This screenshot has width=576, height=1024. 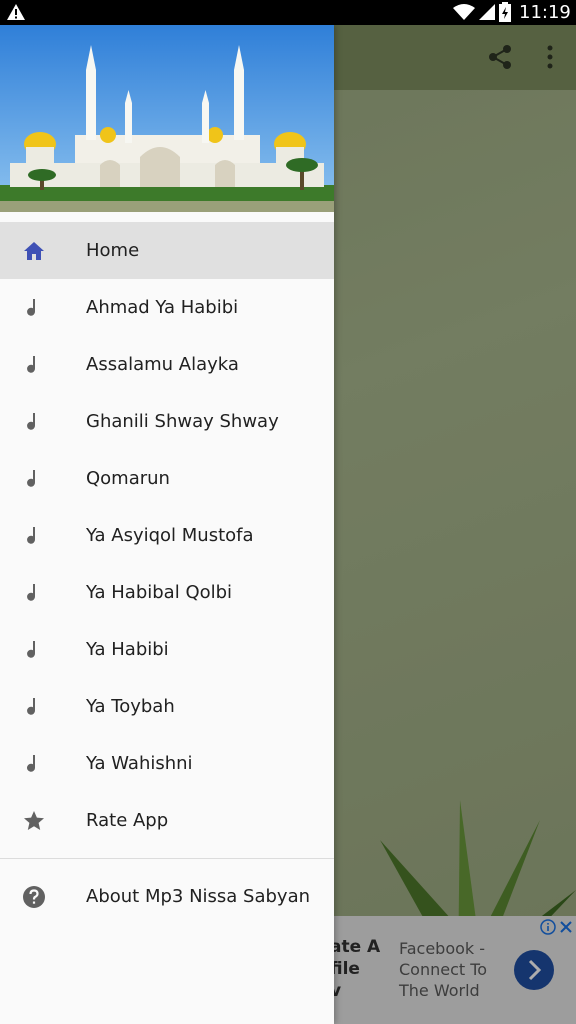 I want to click on menu-item-ya-wahishni: Ya Wahishni, so click(x=167, y=763).